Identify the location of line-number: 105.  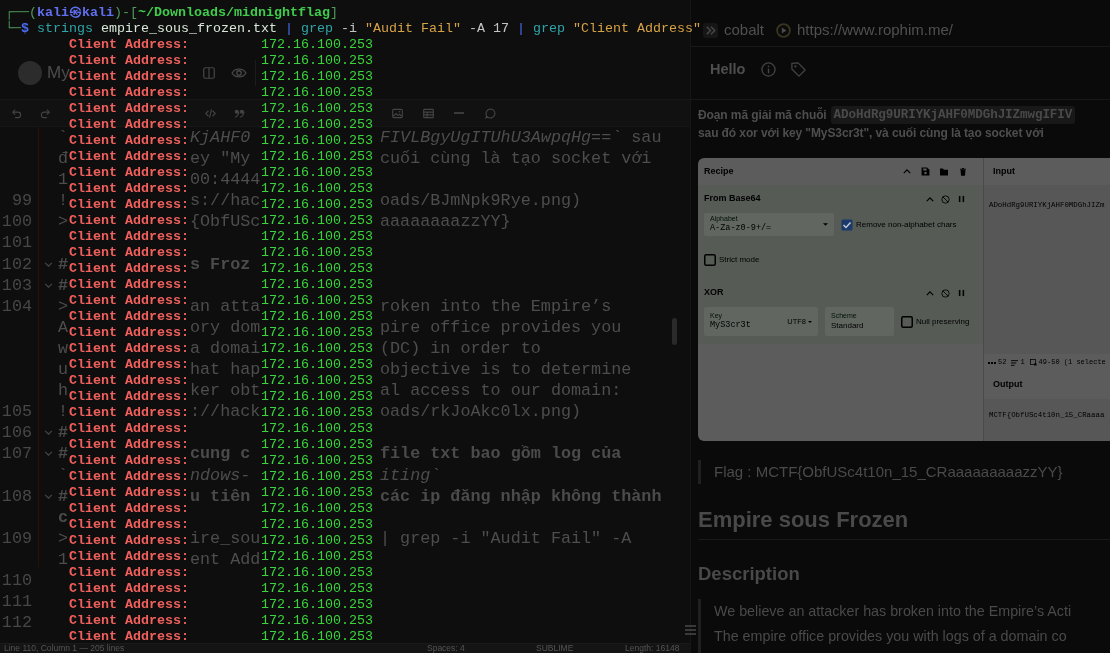
(16, 412).